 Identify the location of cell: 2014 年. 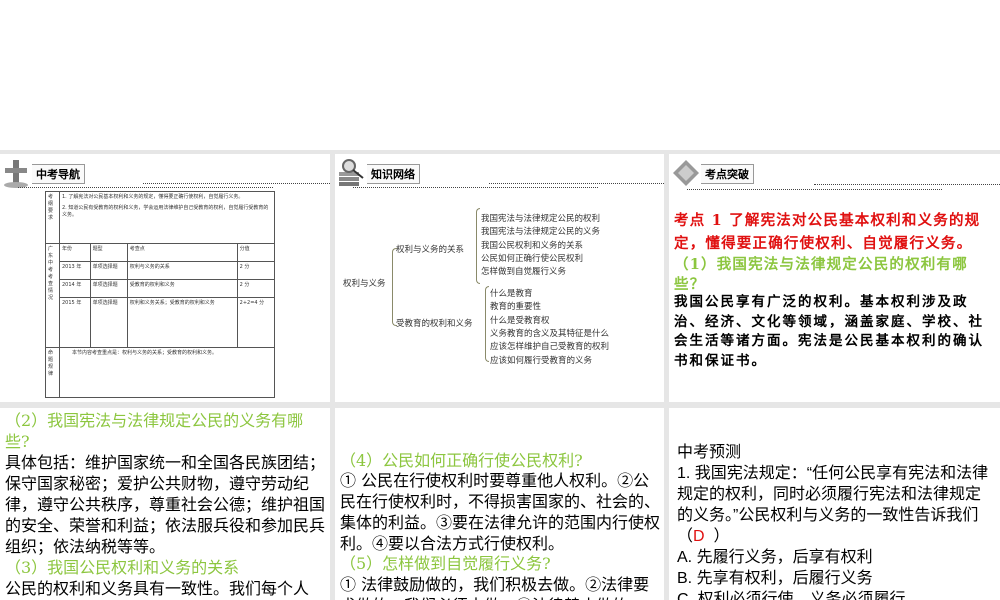
(75, 288).